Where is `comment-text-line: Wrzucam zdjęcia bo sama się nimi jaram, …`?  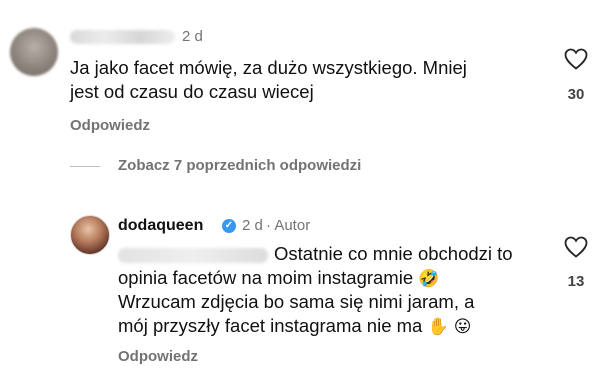
comment-text-line: Wrzucam zdjęcia bo sama się nimi jaram, … is located at coordinates (296, 301).